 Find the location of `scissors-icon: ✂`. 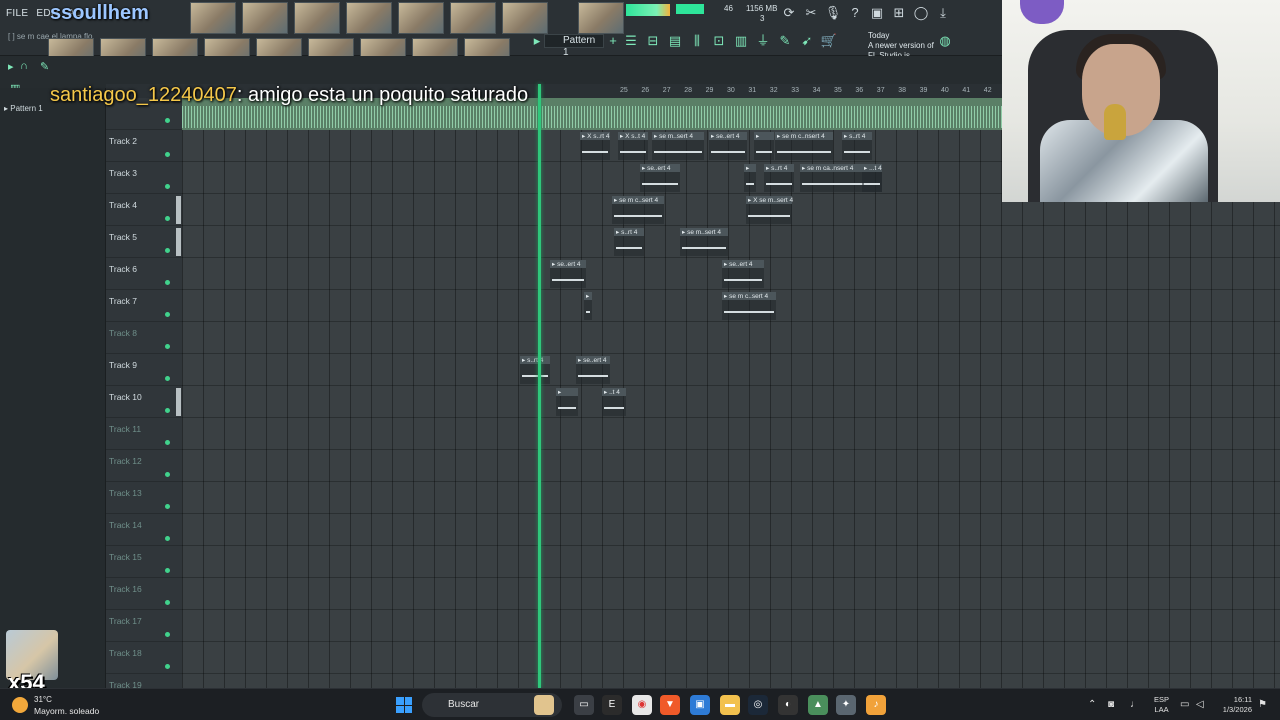

scissors-icon: ✂ is located at coordinates (811, 13).